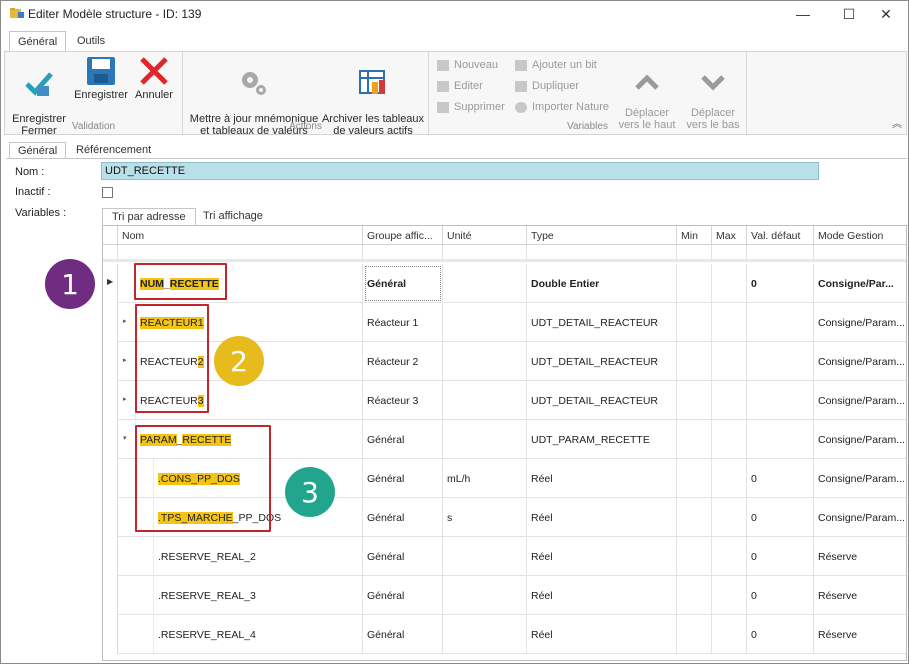 The width and height of the screenshot is (909, 664). Describe the element at coordinates (403, 361) in the screenshot. I see `cell-group: Réacteur 2` at that location.